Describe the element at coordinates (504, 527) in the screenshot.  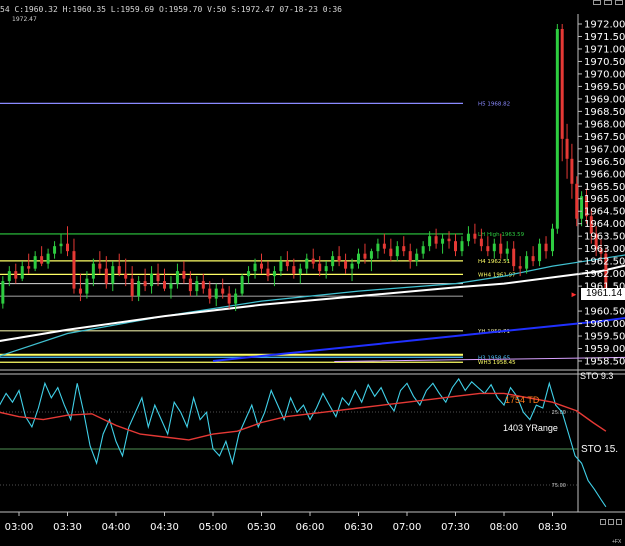
I see `time-tick-label: 08:00` at that location.